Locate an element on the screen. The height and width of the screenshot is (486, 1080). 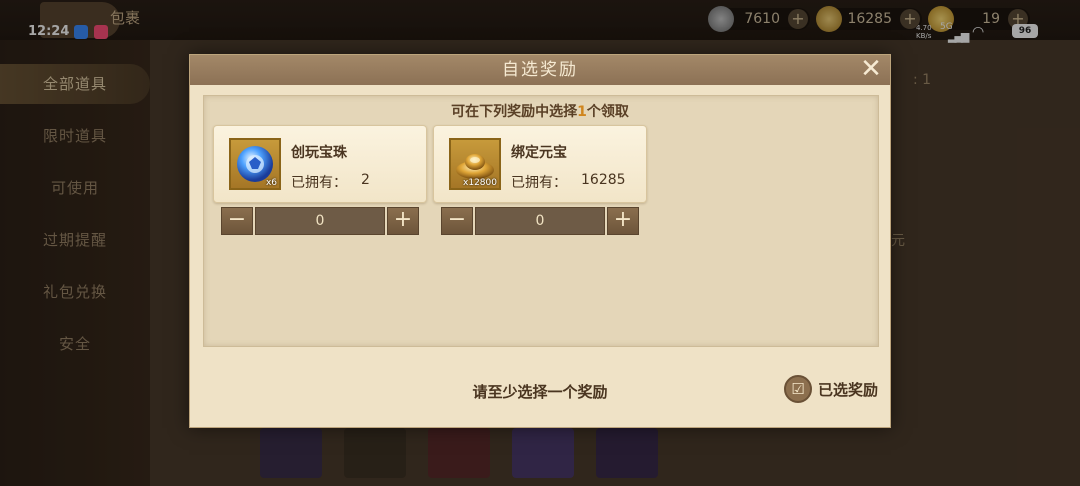
reward-quantity-badge: x12800 is located at coordinates (480, 183).